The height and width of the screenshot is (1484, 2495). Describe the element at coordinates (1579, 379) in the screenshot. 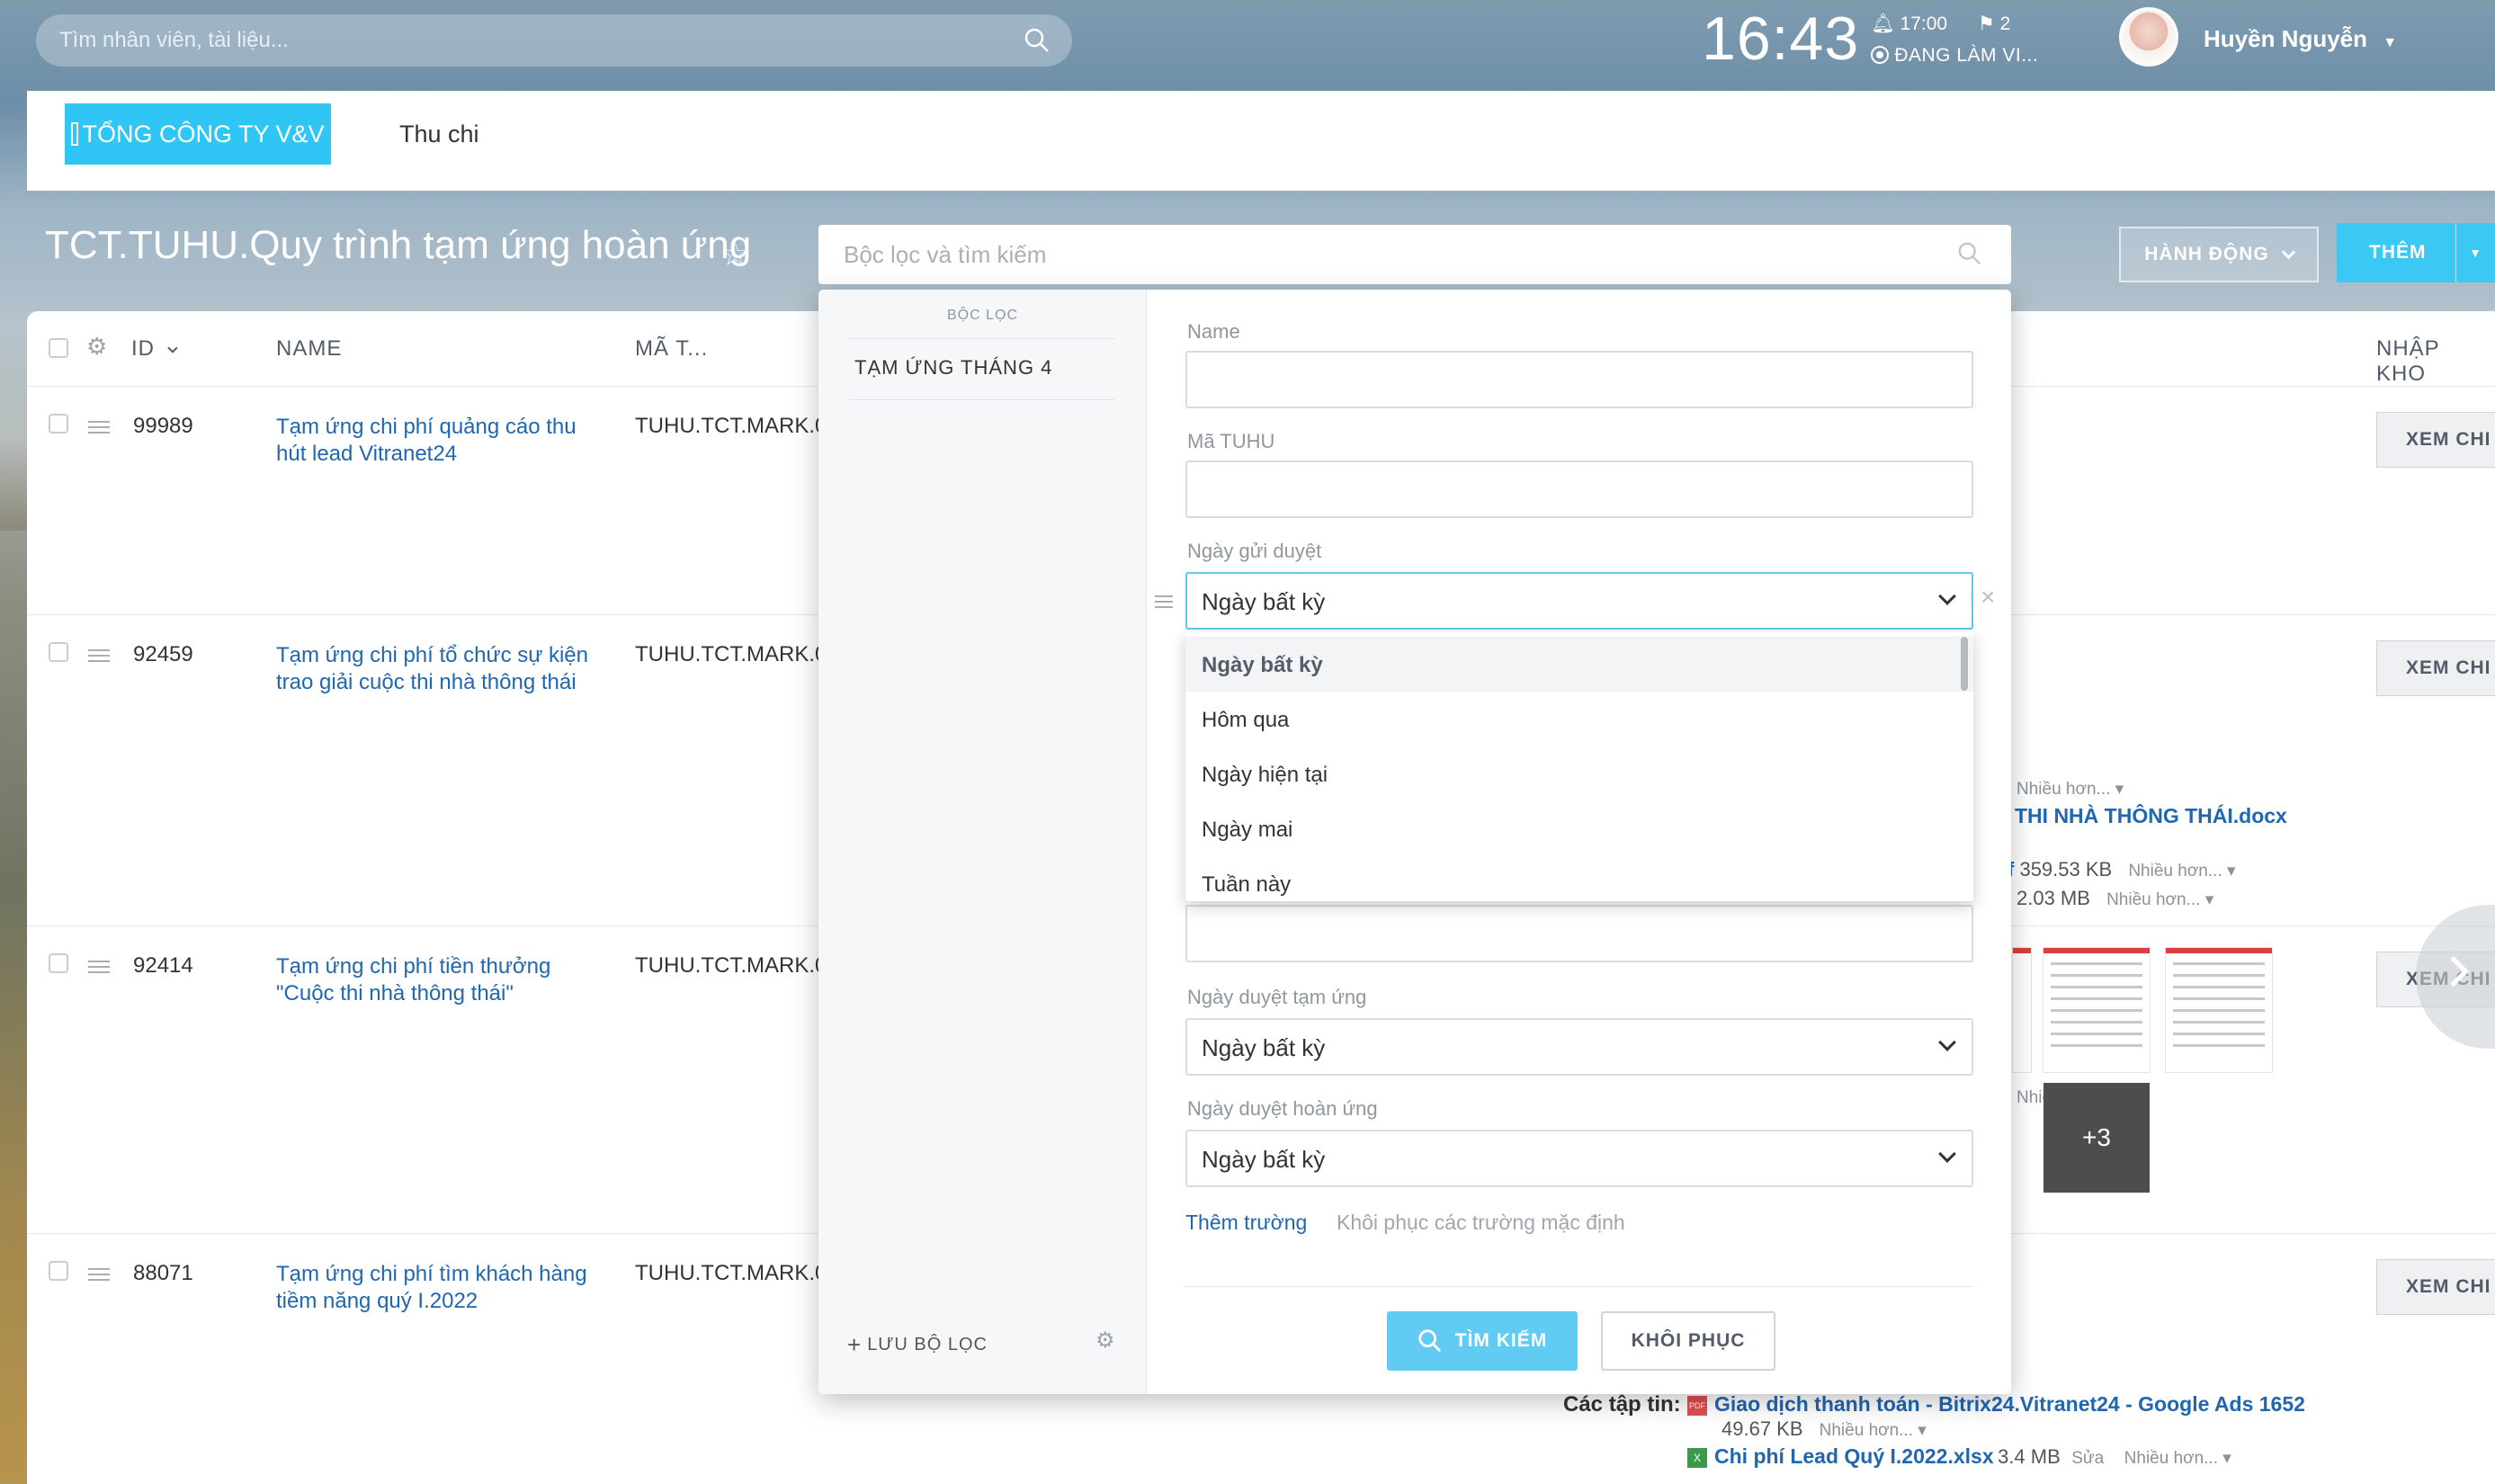

I see `name-input` at that location.